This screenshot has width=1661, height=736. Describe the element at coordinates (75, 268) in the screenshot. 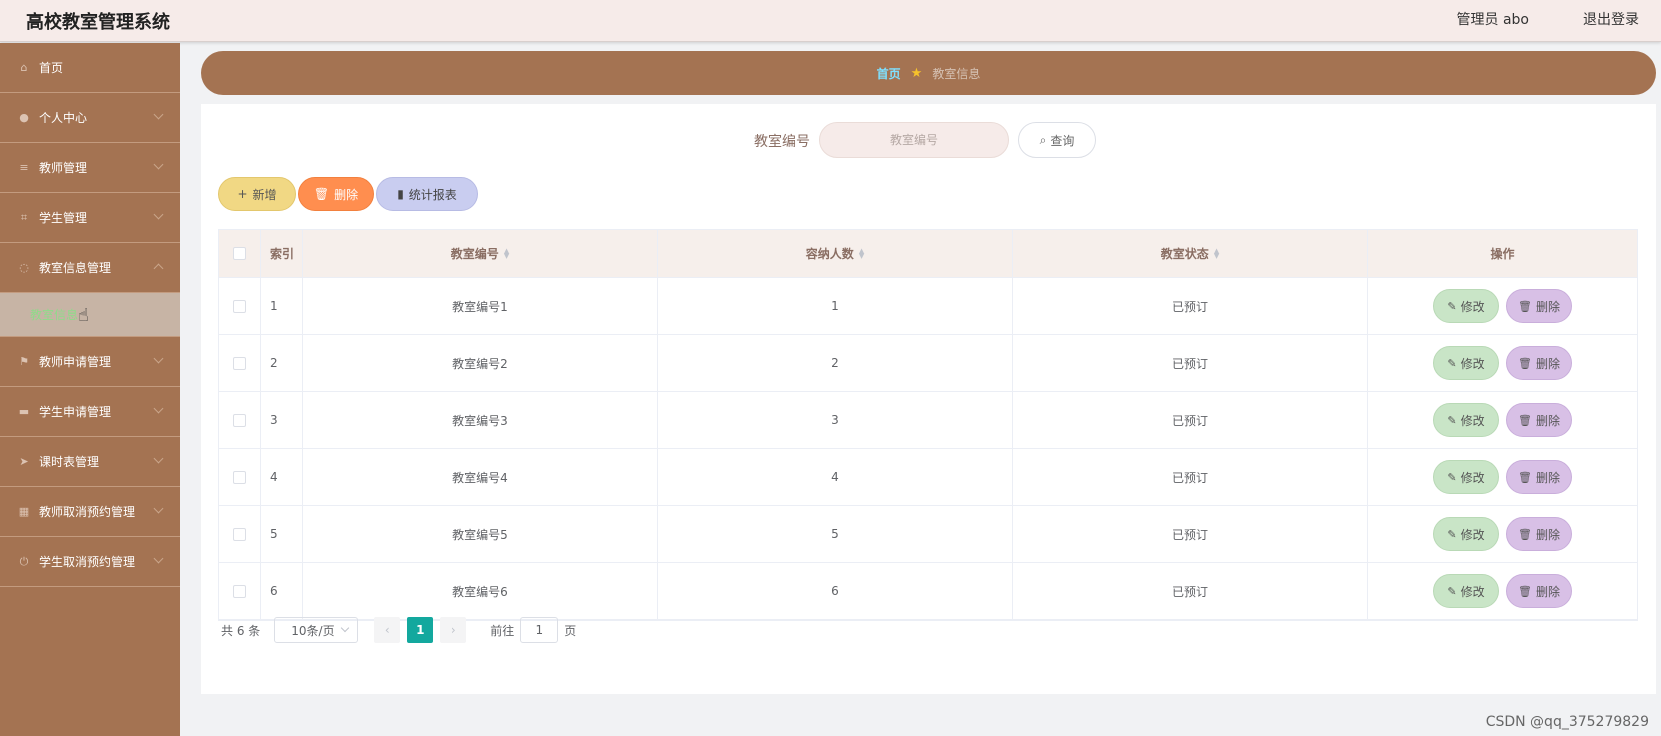

I see `sidebar-item-label: 教室信息管理` at that location.